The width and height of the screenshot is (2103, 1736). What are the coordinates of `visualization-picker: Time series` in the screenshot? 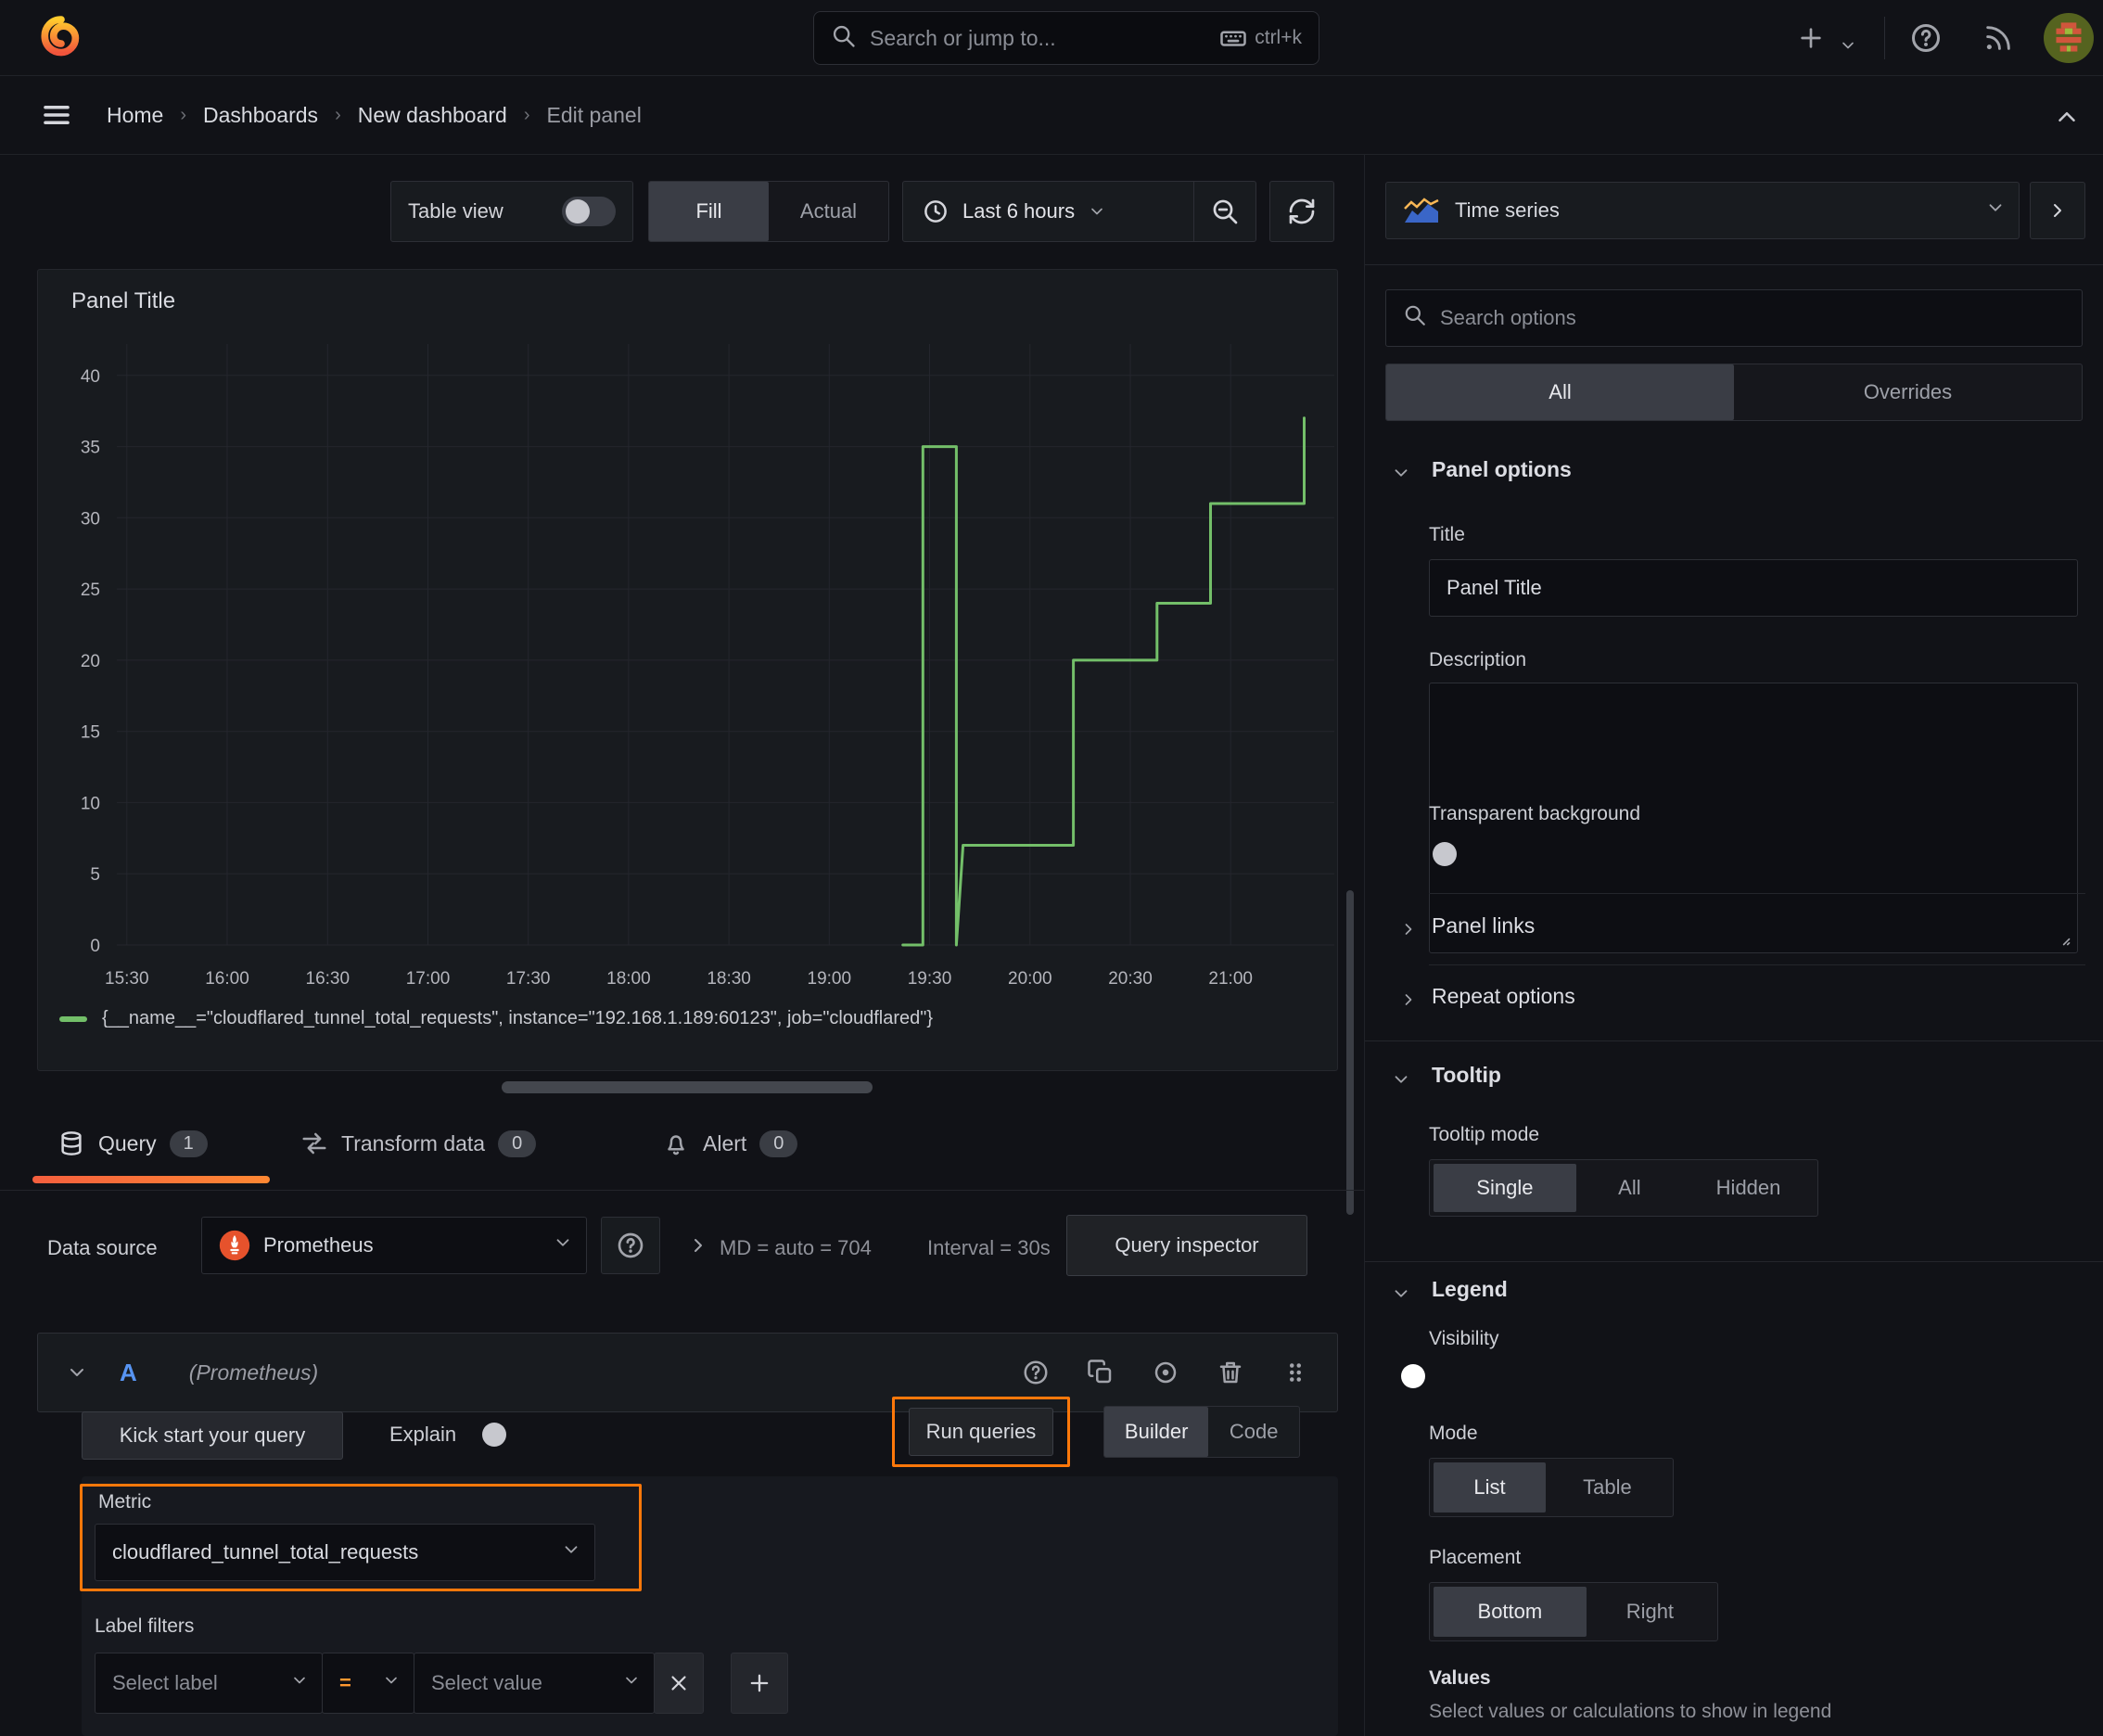 It's located at (1702, 210).